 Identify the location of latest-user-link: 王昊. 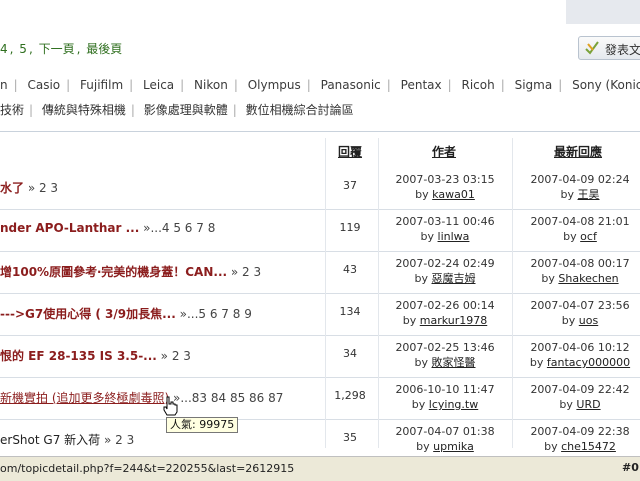
(589, 194).